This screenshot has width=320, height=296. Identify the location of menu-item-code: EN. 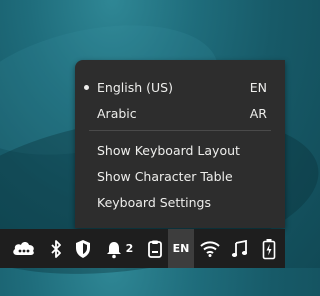
(258, 87).